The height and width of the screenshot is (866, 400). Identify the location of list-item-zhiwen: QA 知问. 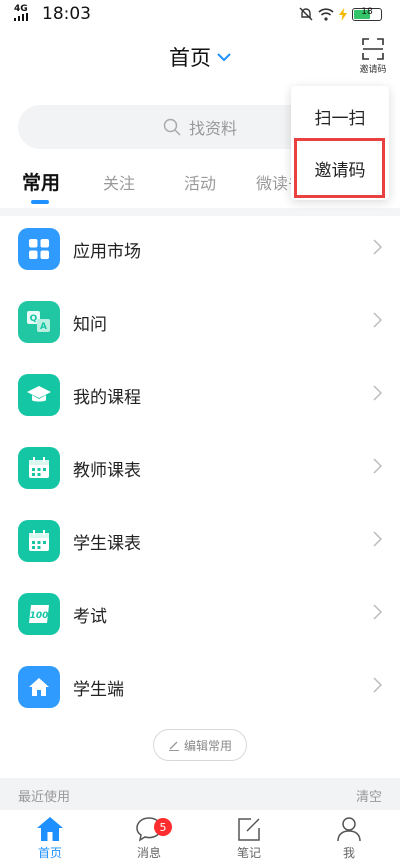
(200, 321).